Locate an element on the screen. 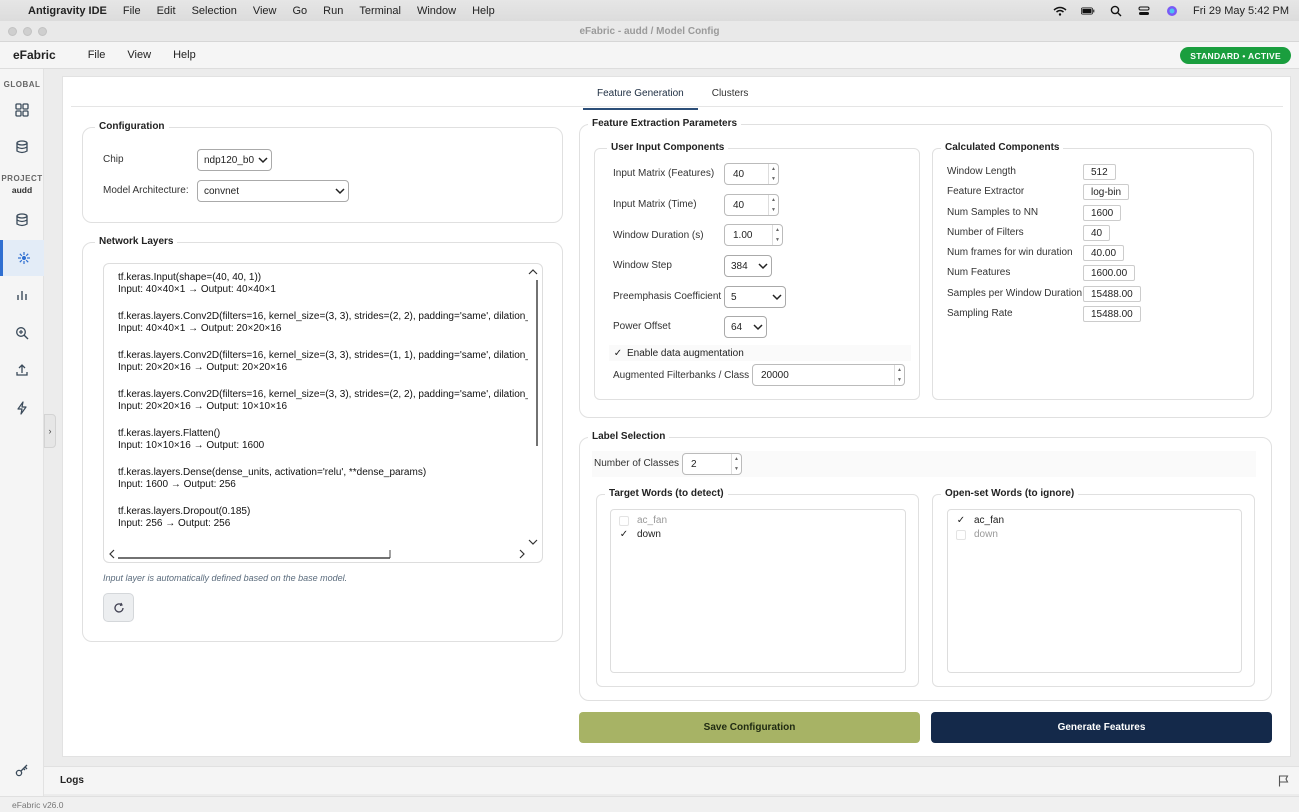 The image size is (1299, 812). sidebar-expand-handle: › is located at coordinates (50, 431).